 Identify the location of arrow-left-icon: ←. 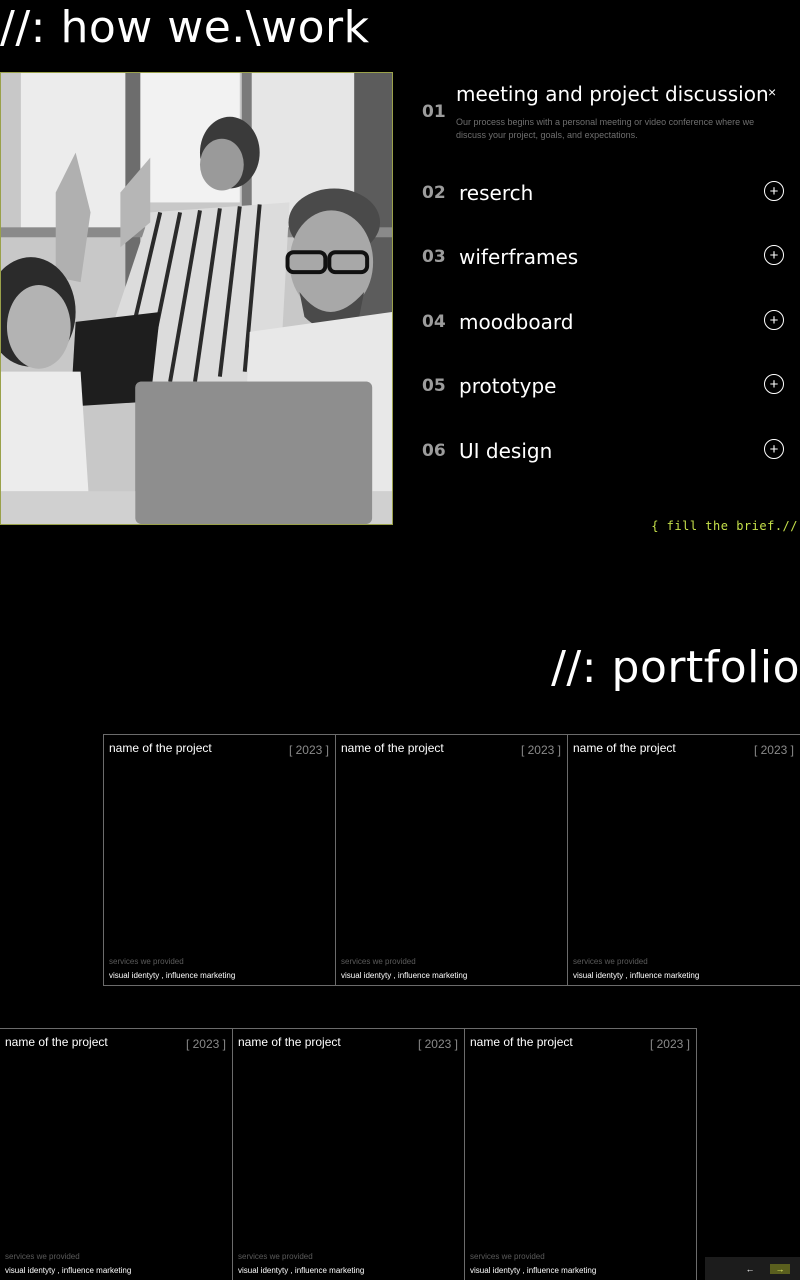
(750, 1269).